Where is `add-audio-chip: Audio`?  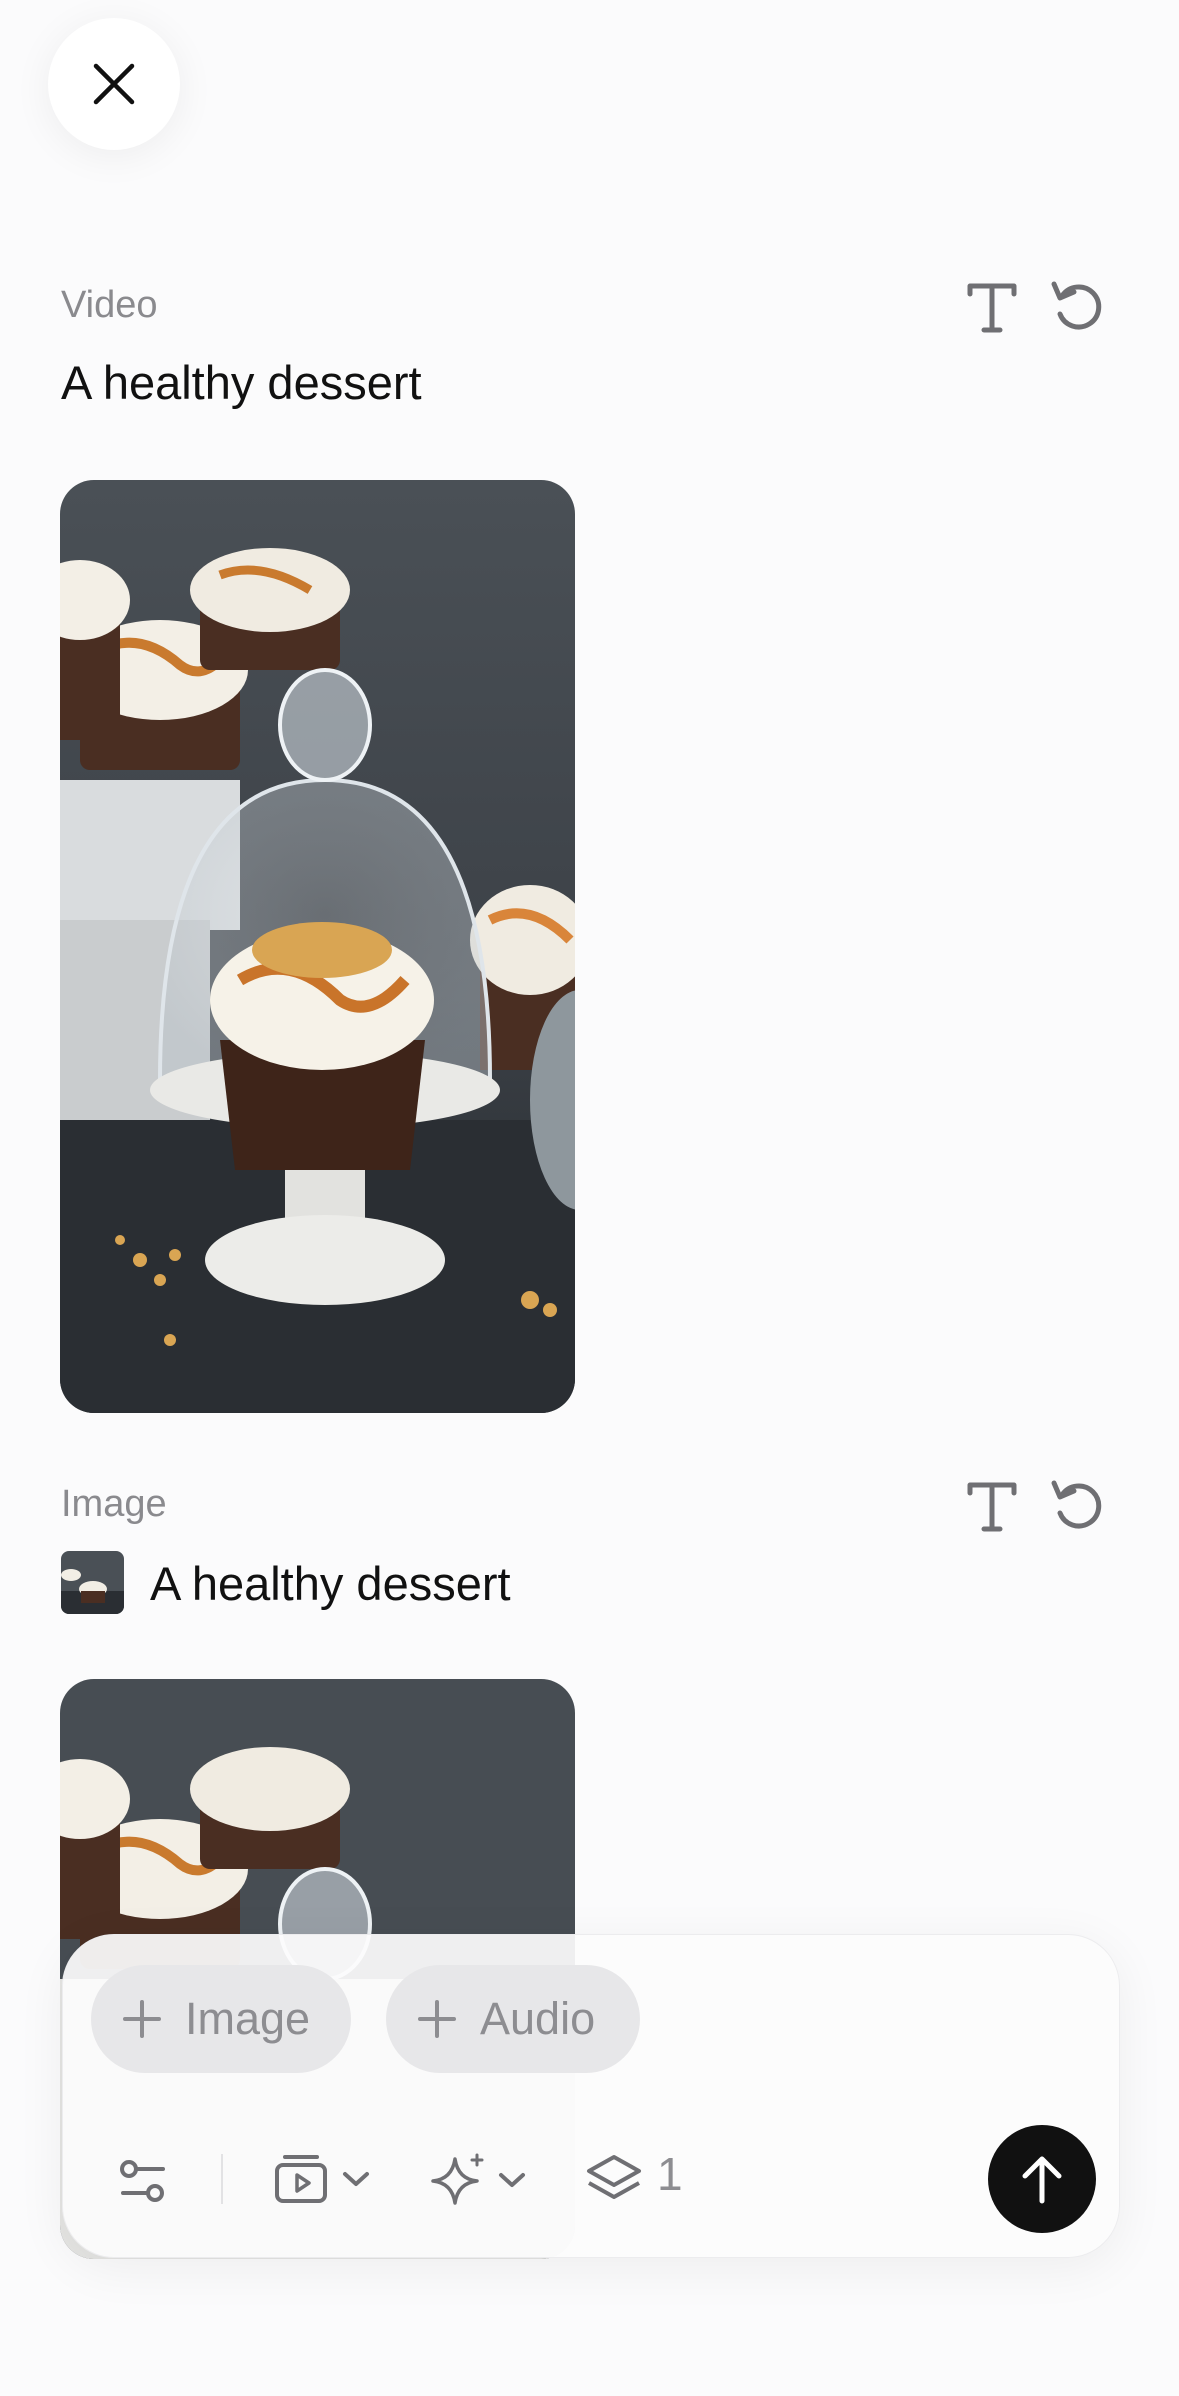 add-audio-chip: Audio is located at coordinates (513, 2019).